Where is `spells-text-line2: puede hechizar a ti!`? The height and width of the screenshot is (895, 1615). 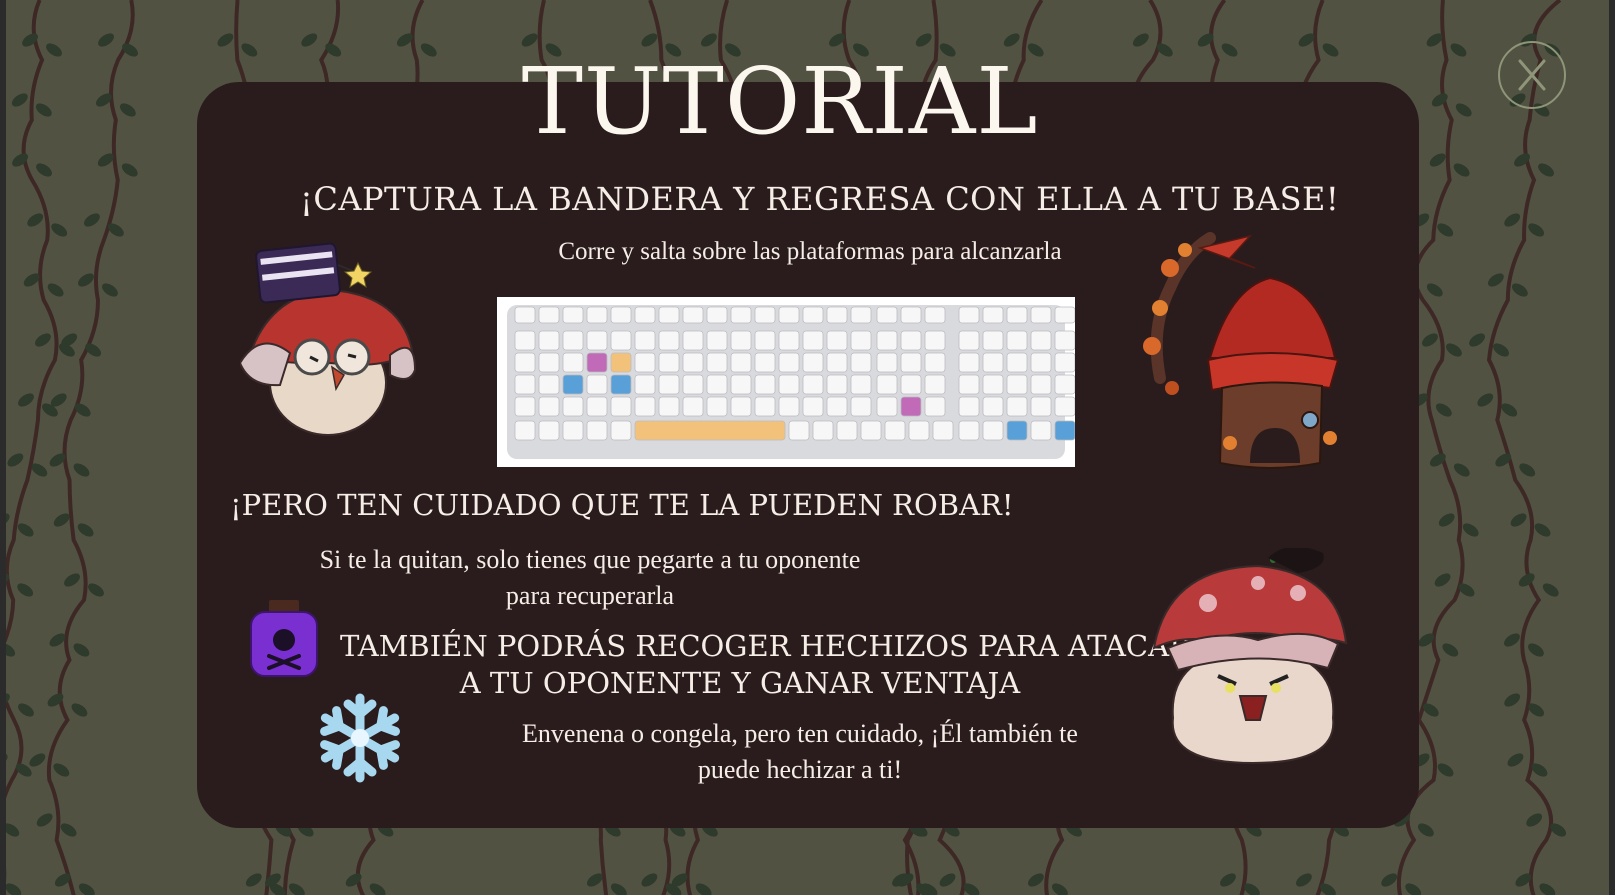 spells-text-line2: puede hechizar a ti! is located at coordinates (800, 769).